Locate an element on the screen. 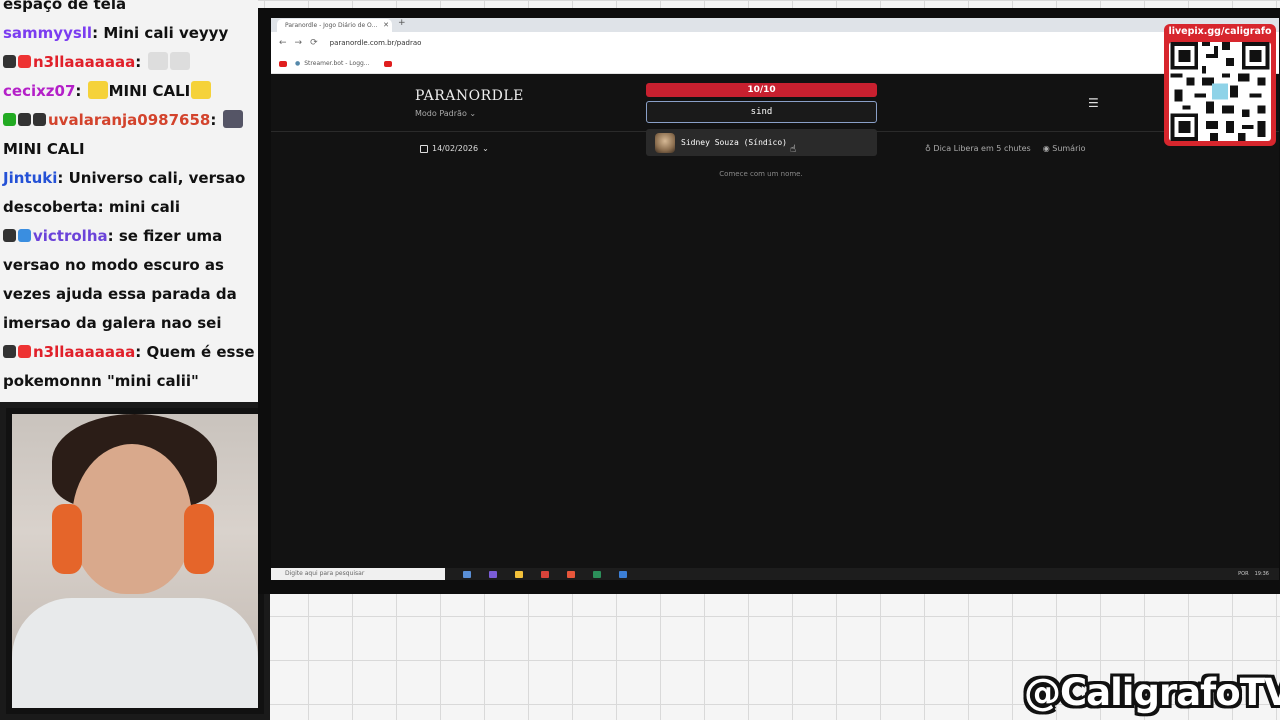 The height and width of the screenshot is (720, 1280). chat-message: sammyysll: Mini cali veyyy is located at coordinates (116, 33).